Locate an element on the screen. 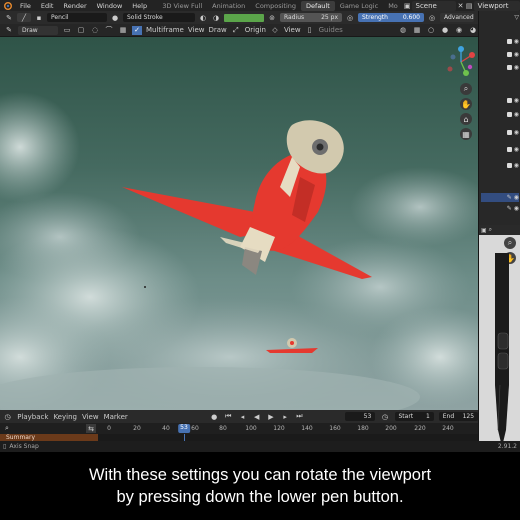  jump-end-icon: ⏭ is located at coordinates (299, 416).